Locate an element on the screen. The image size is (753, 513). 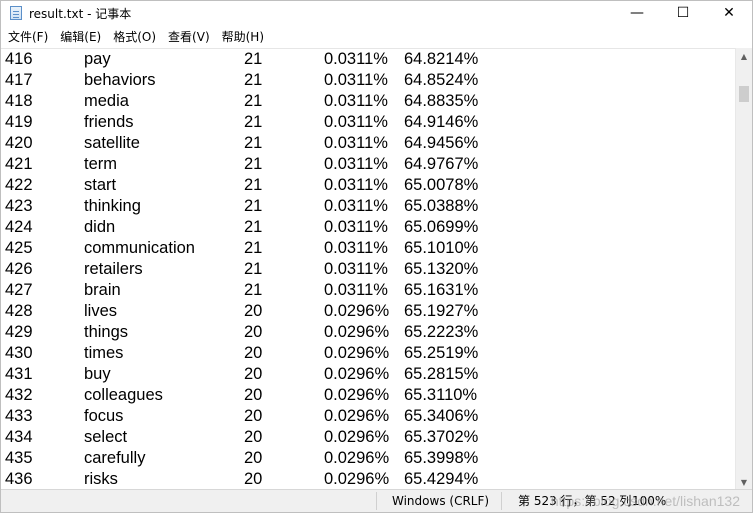
text-line: 434 select 20 0.0296% 65.3702% is located at coordinates (368, 437).